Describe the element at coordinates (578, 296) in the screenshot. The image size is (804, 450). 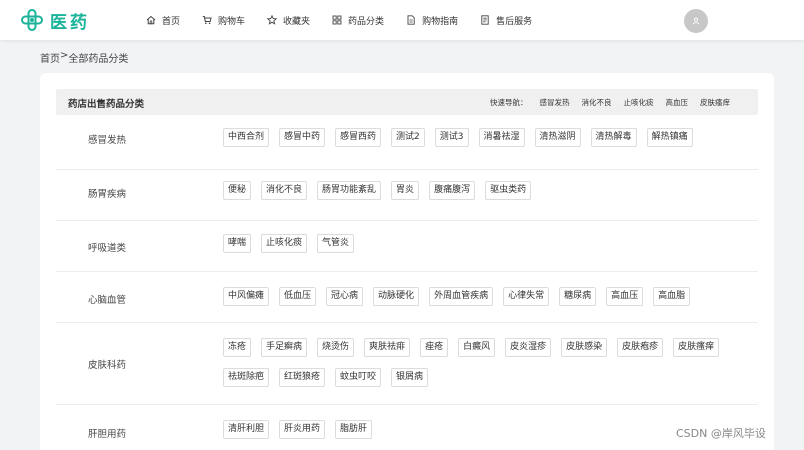
I see `subcategory-tag: 糖尿病` at that location.